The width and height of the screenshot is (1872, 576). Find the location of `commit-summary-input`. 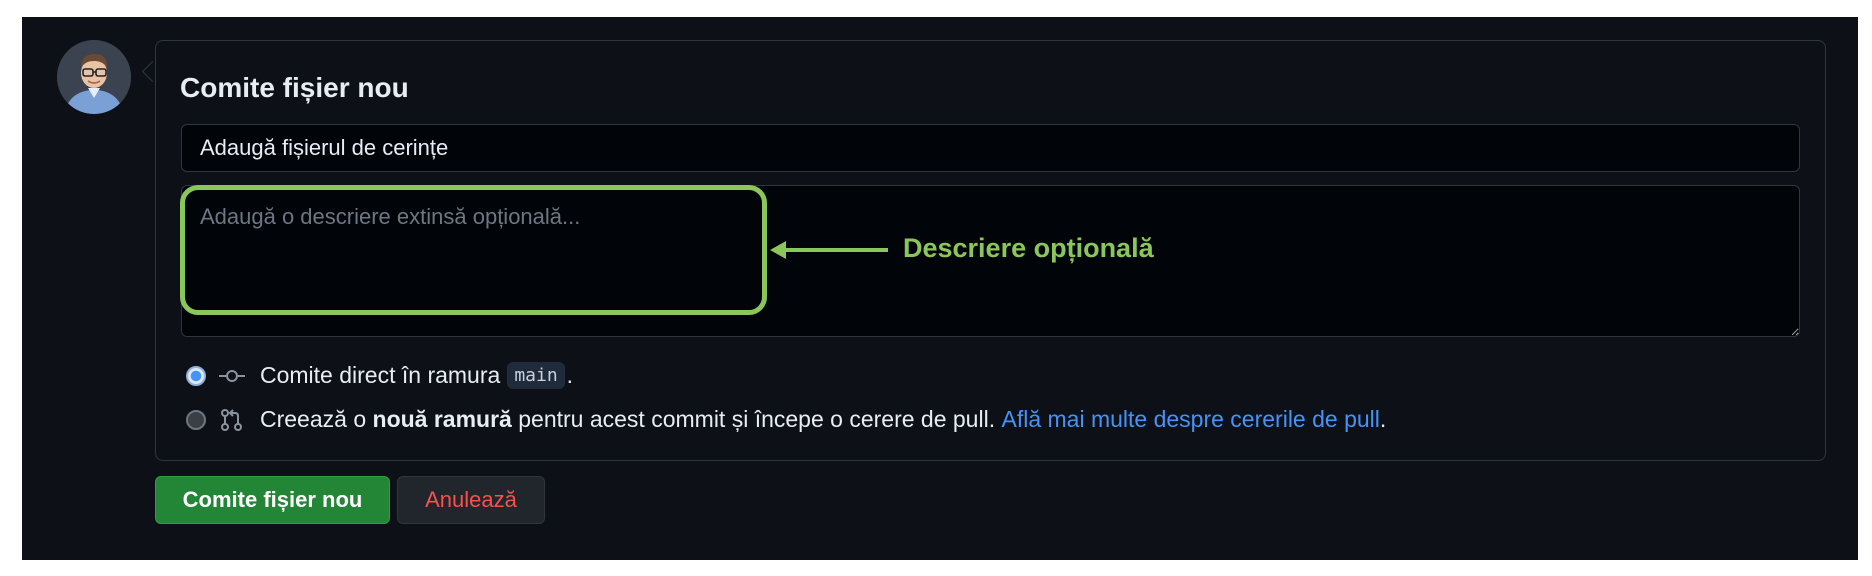

commit-summary-input is located at coordinates (990, 148).